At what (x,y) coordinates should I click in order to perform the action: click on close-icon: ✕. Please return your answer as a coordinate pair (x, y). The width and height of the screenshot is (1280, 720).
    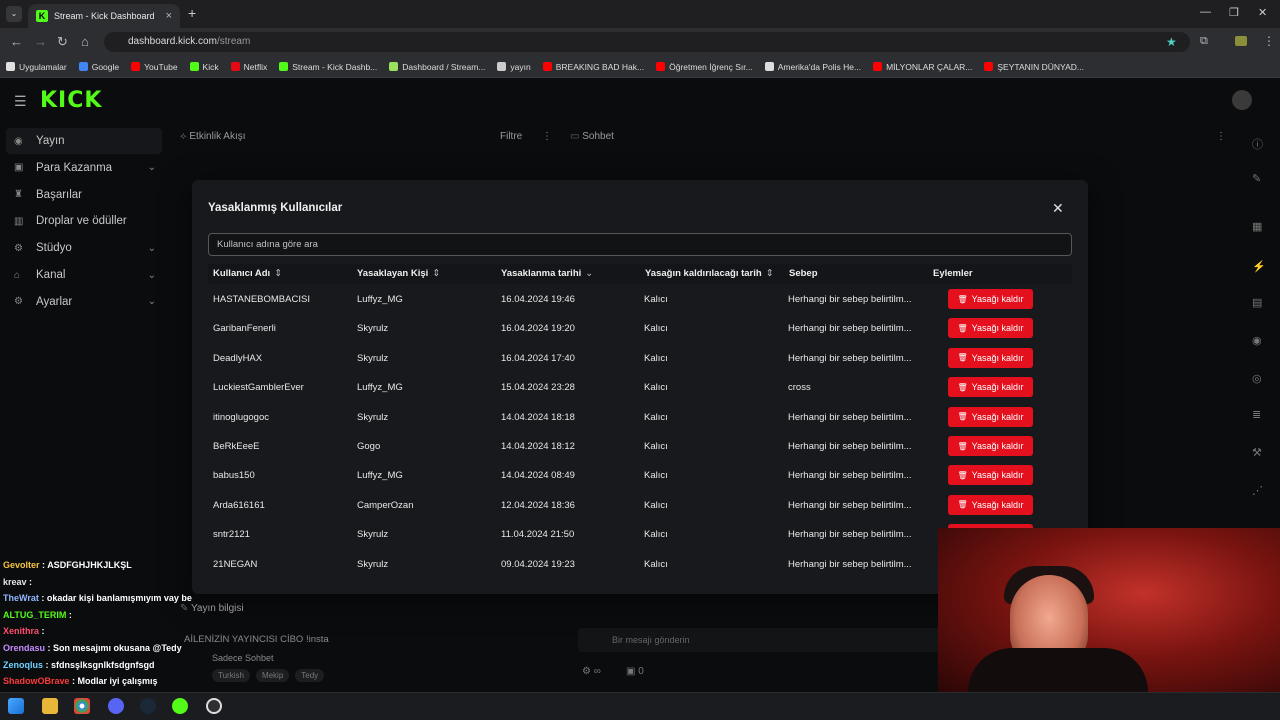
    Looking at the image, I should click on (1058, 208).